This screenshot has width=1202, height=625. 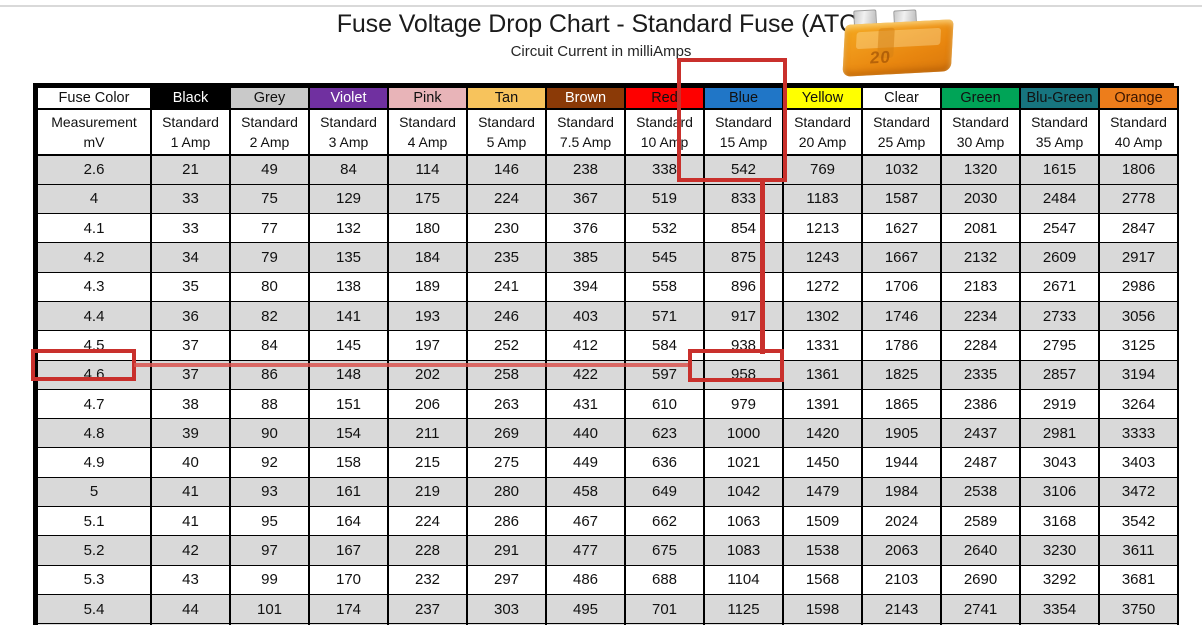 What do you see at coordinates (901, 142) in the screenshot?
I see `amp-rating-line2: 25 Amp` at bounding box center [901, 142].